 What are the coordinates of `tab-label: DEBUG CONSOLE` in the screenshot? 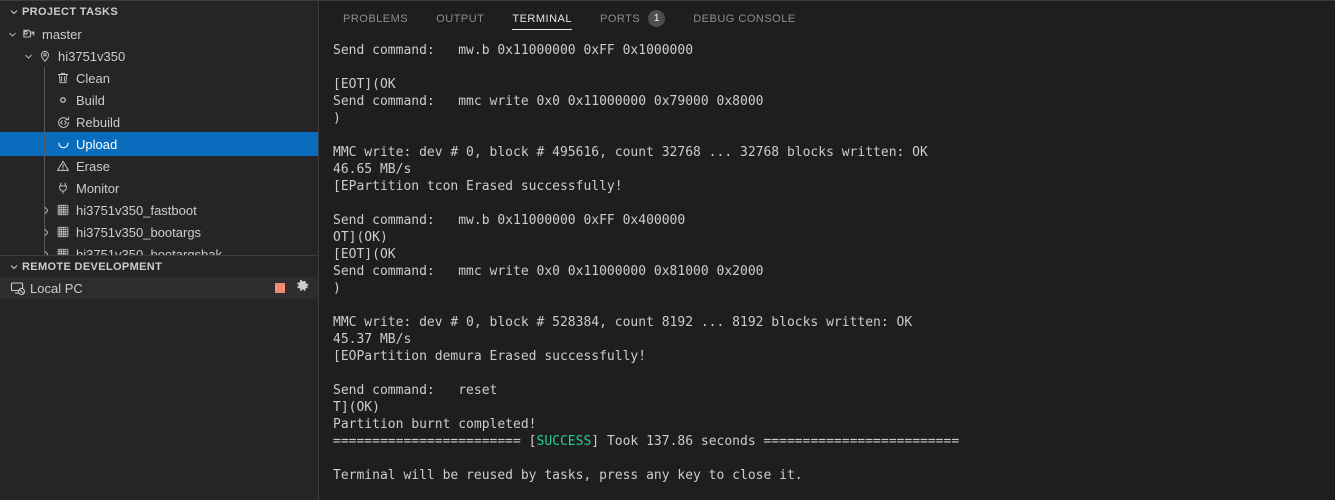 It's located at (744, 18).